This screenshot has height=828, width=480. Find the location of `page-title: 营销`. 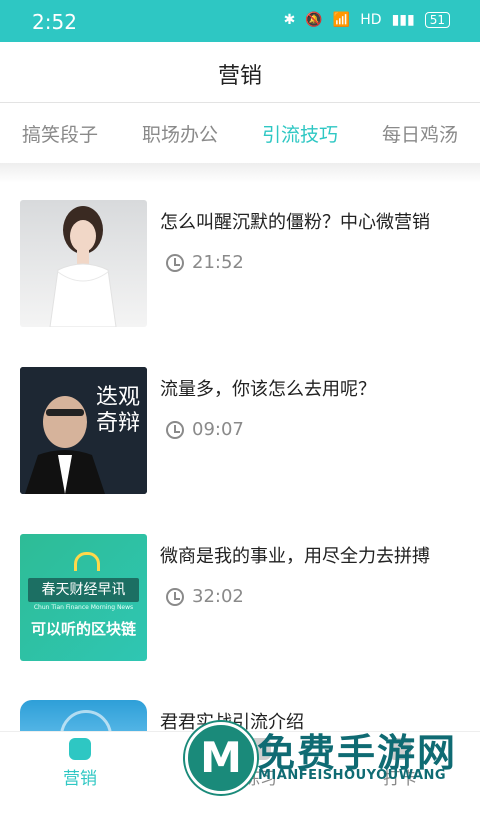

page-title: 营销 is located at coordinates (239, 76).